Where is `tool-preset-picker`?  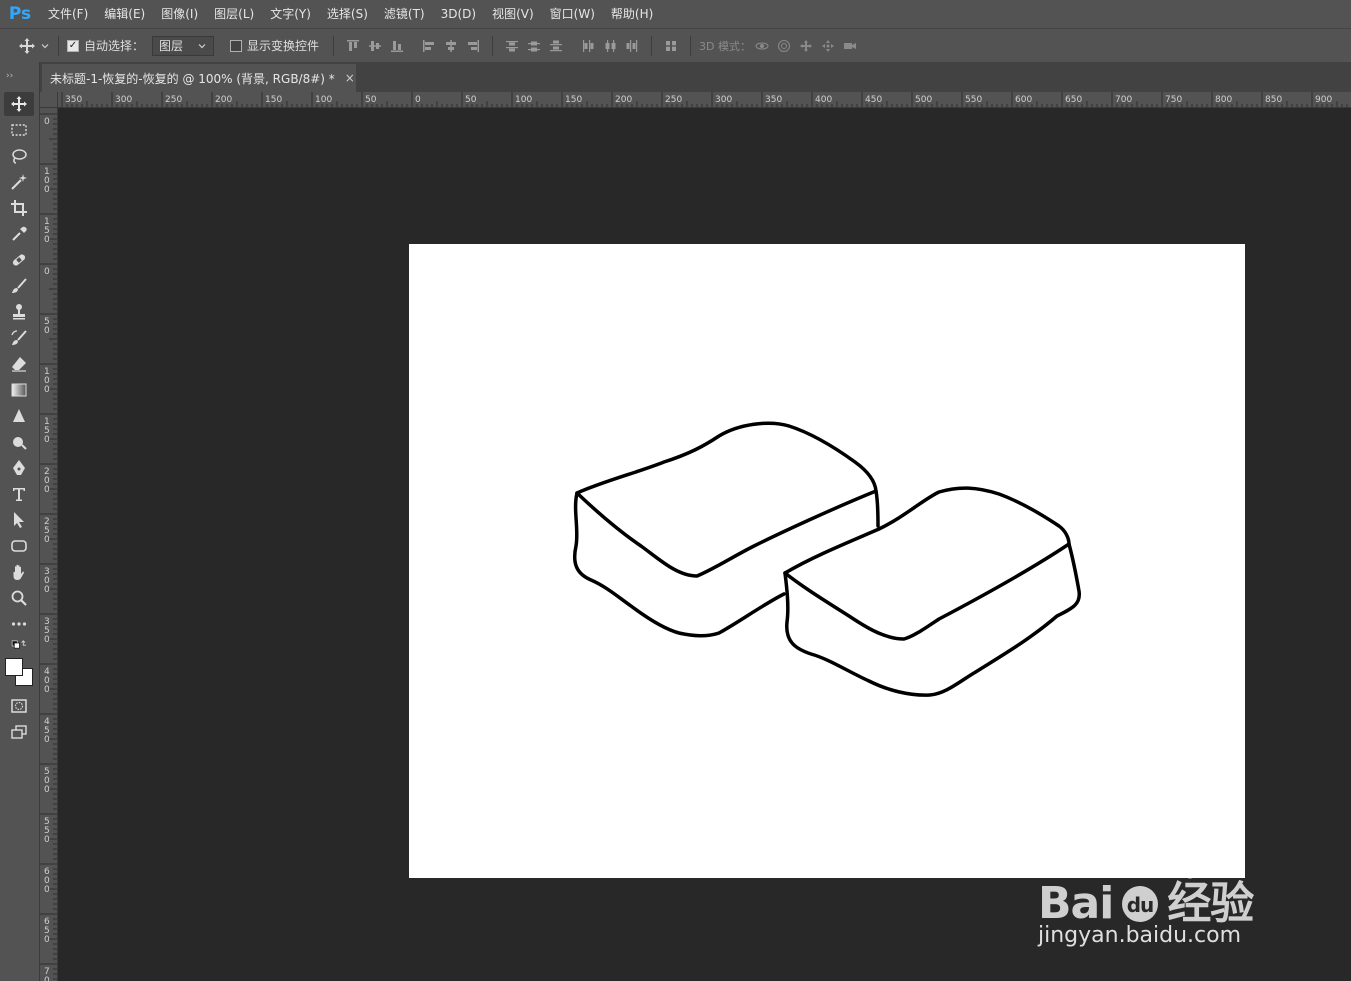 tool-preset-picker is located at coordinates (25, 46).